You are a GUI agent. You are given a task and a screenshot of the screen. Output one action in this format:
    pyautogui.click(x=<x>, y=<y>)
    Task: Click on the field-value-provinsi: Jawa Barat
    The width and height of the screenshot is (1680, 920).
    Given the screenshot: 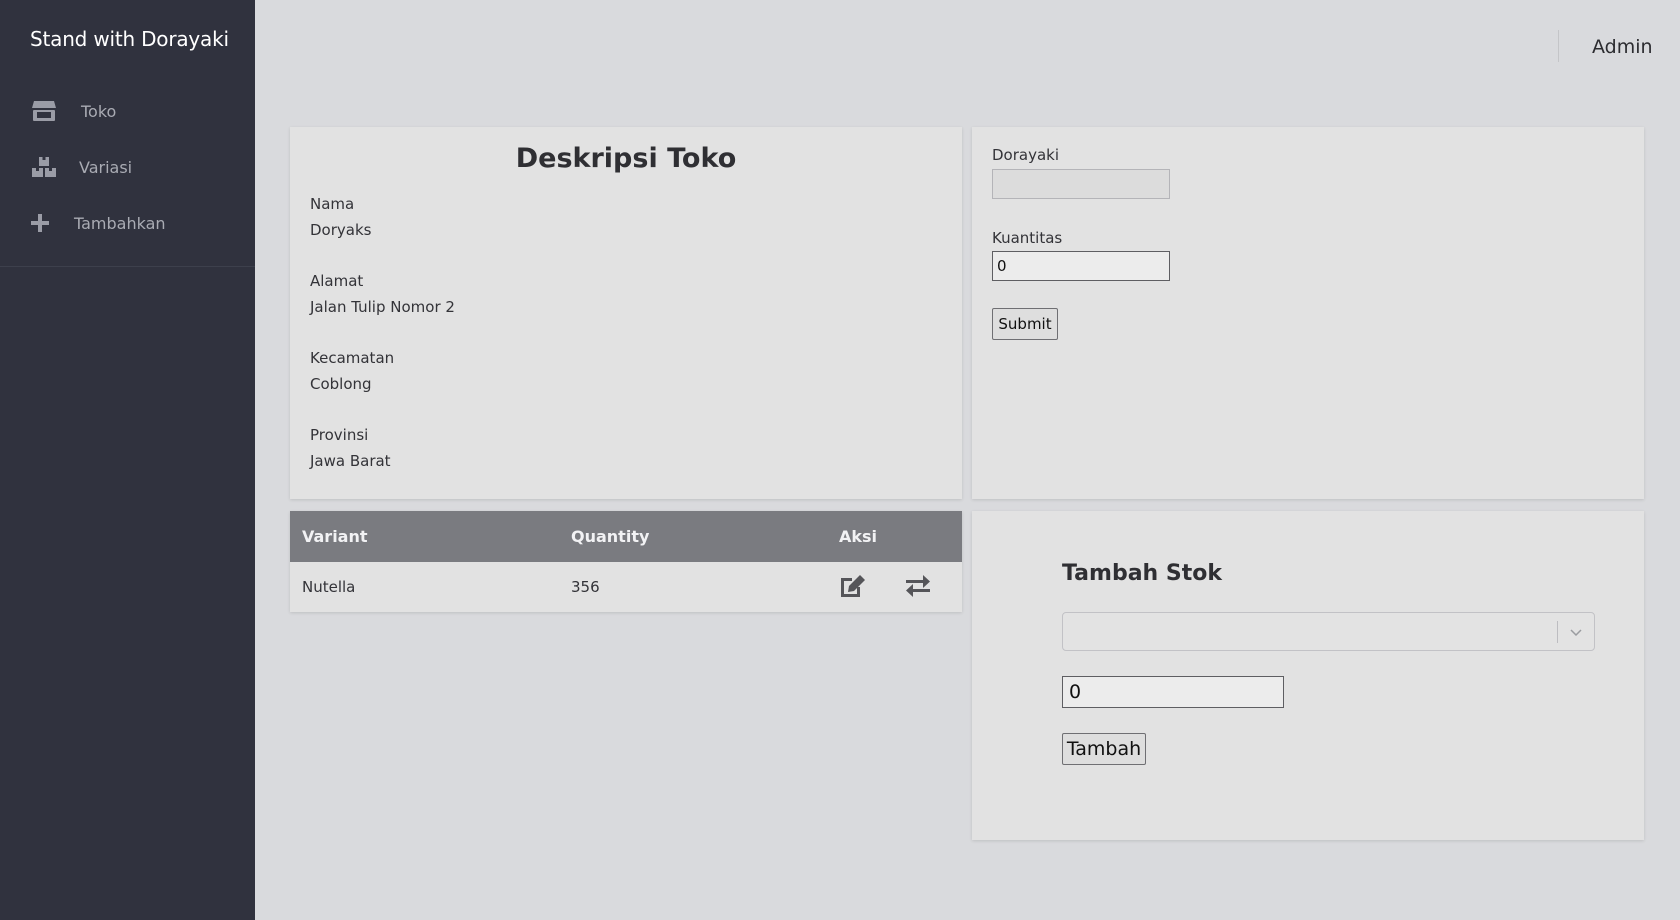 What is the action you would take?
    pyautogui.click(x=350, y=461)
    